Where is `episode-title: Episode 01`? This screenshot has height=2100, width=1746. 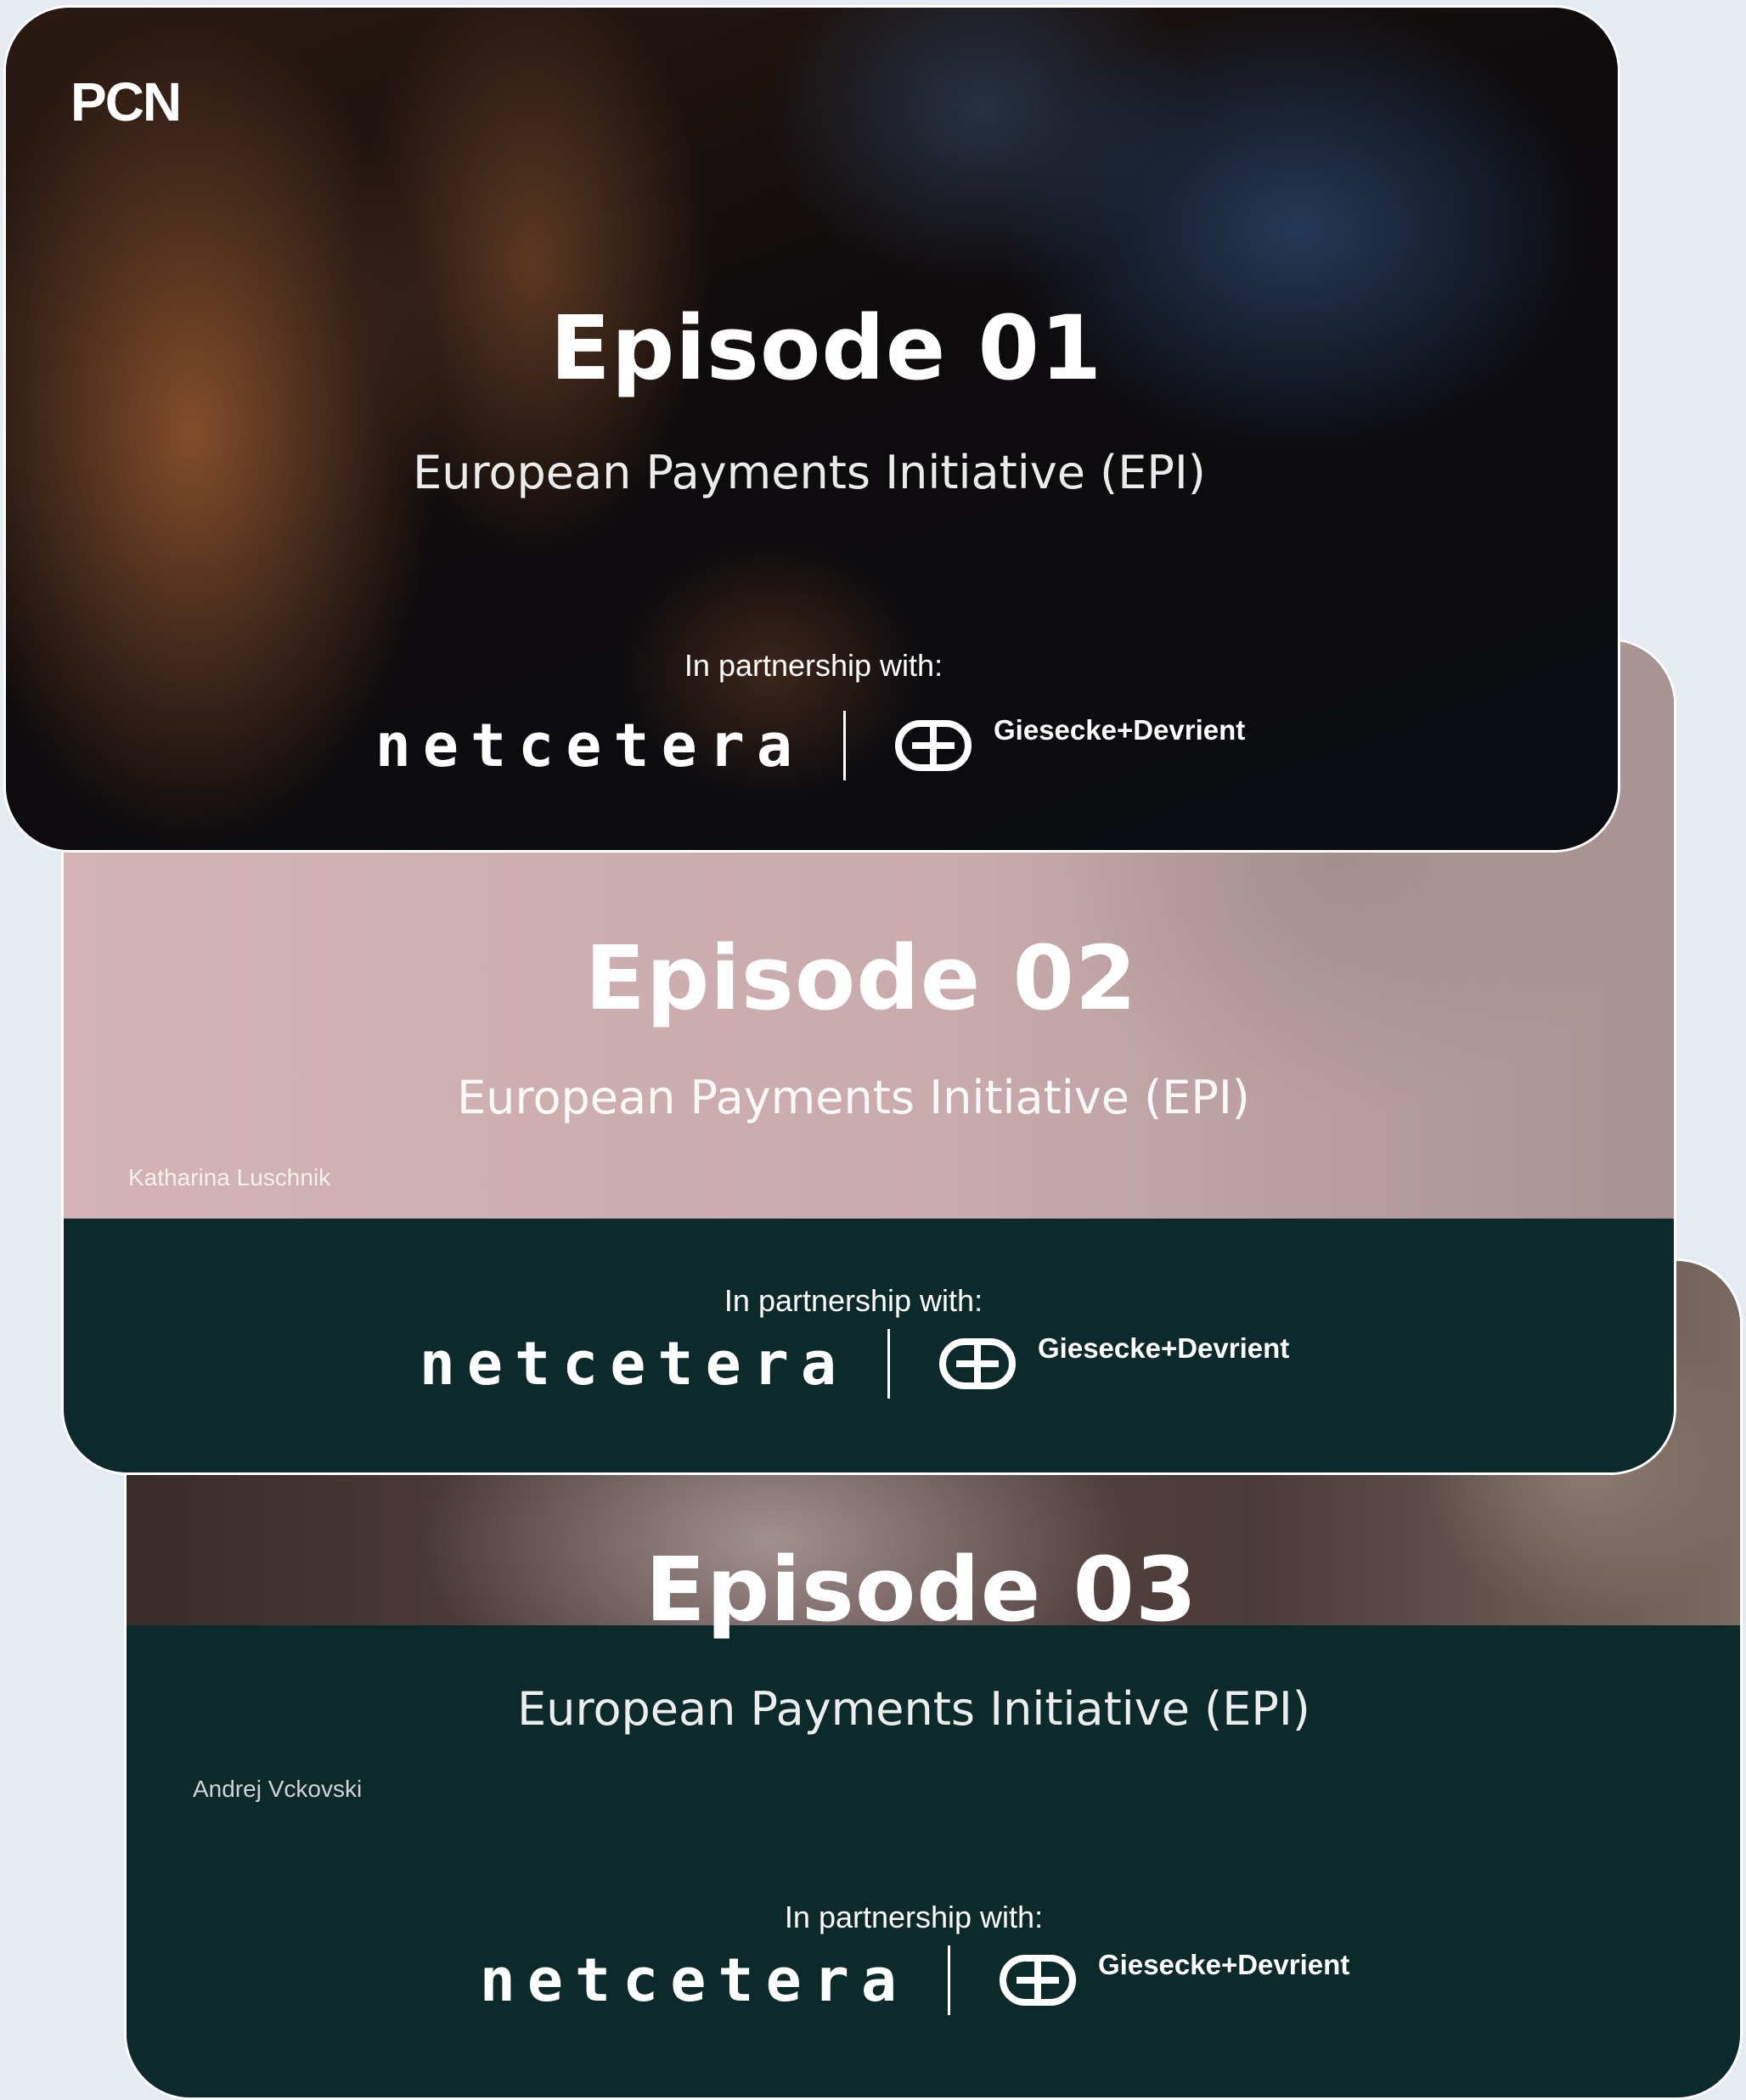 episode-title: Episode 01 is located at coordinates (826, 348).